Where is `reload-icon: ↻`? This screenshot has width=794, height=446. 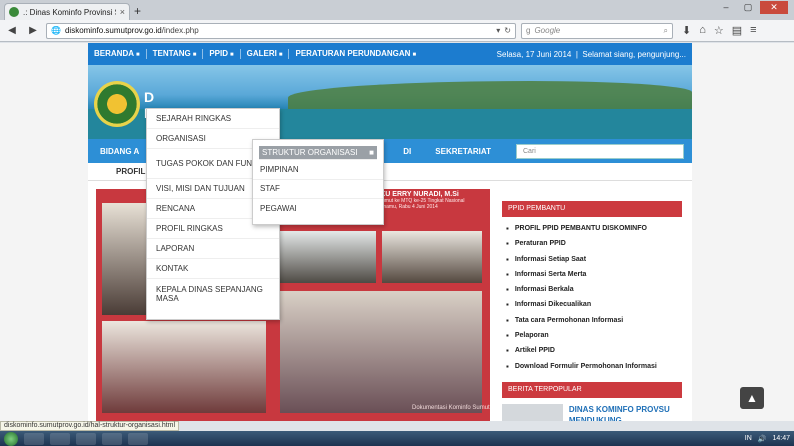 reload-icon: ↻ is located at coordinates (507, 30).